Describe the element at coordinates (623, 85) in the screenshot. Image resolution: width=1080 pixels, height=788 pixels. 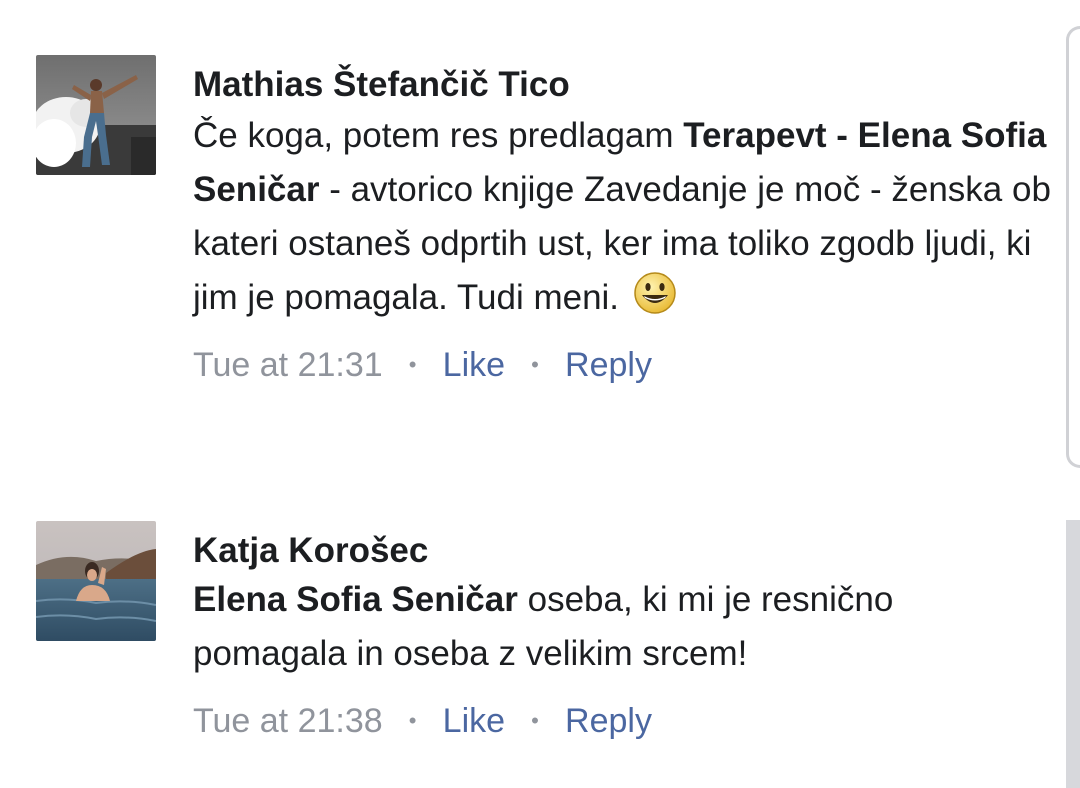
I see `comment-author: Mathias Štefančič Tico` at that location.